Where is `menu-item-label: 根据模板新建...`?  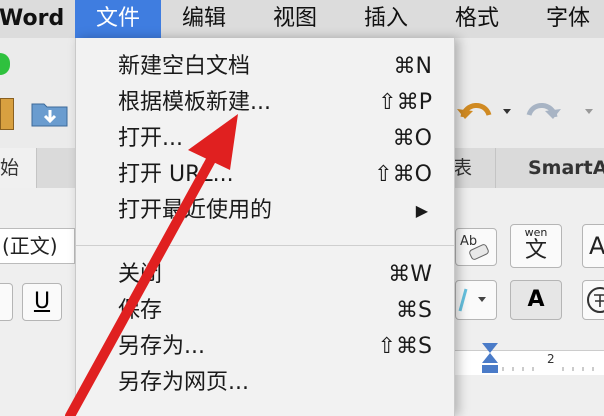 menu-item-label: 根据模板新建... is located at coordinates (194, 102).